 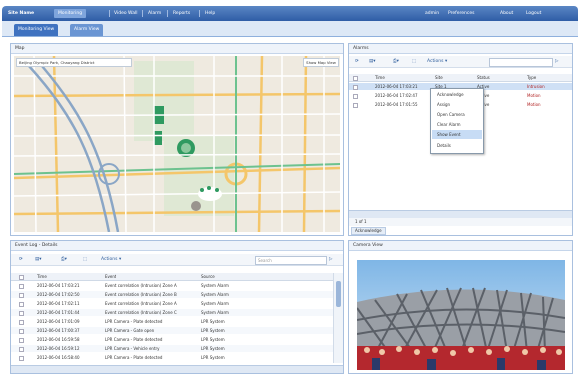 I want to click on event-actions-button: Actions, so click(x=109, y=259).